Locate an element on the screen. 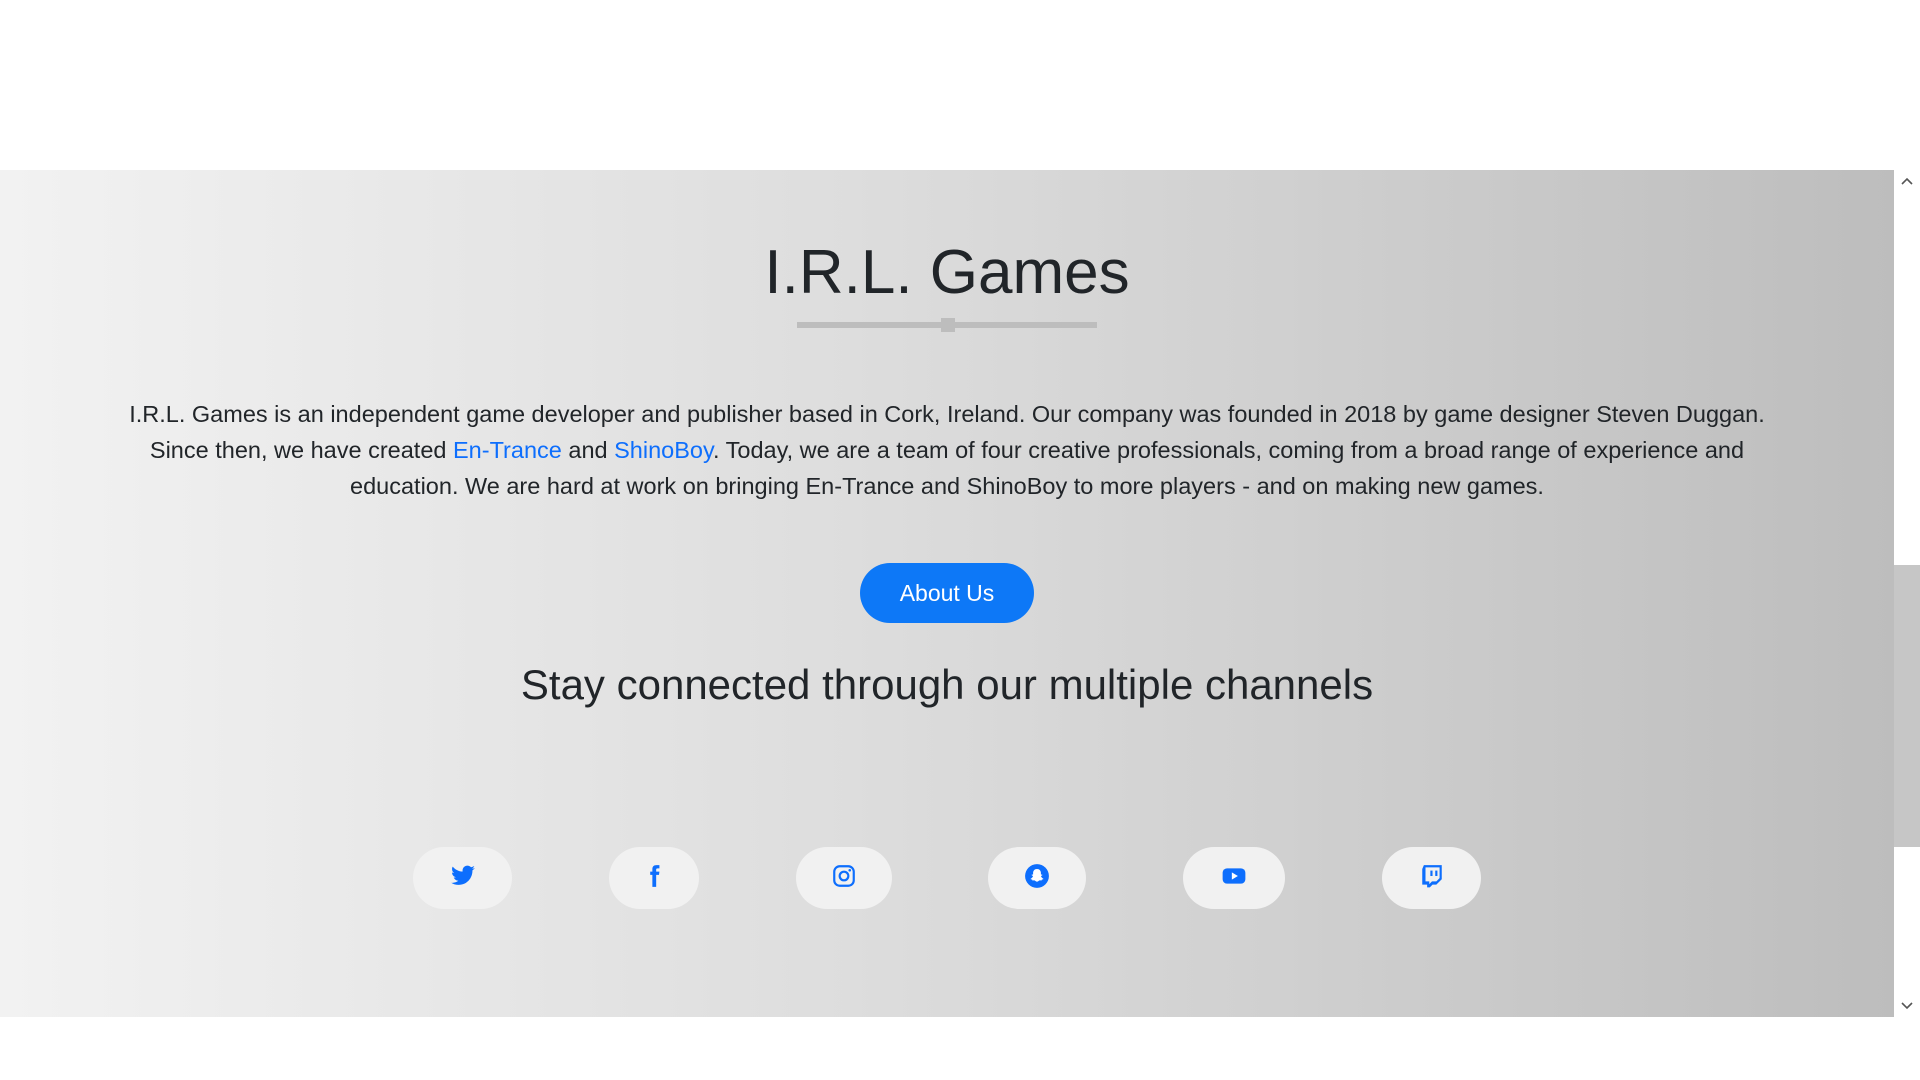 The width and height of the screenshot is (1920, 1080). twitter-icon is located at coordinates (463, 878).